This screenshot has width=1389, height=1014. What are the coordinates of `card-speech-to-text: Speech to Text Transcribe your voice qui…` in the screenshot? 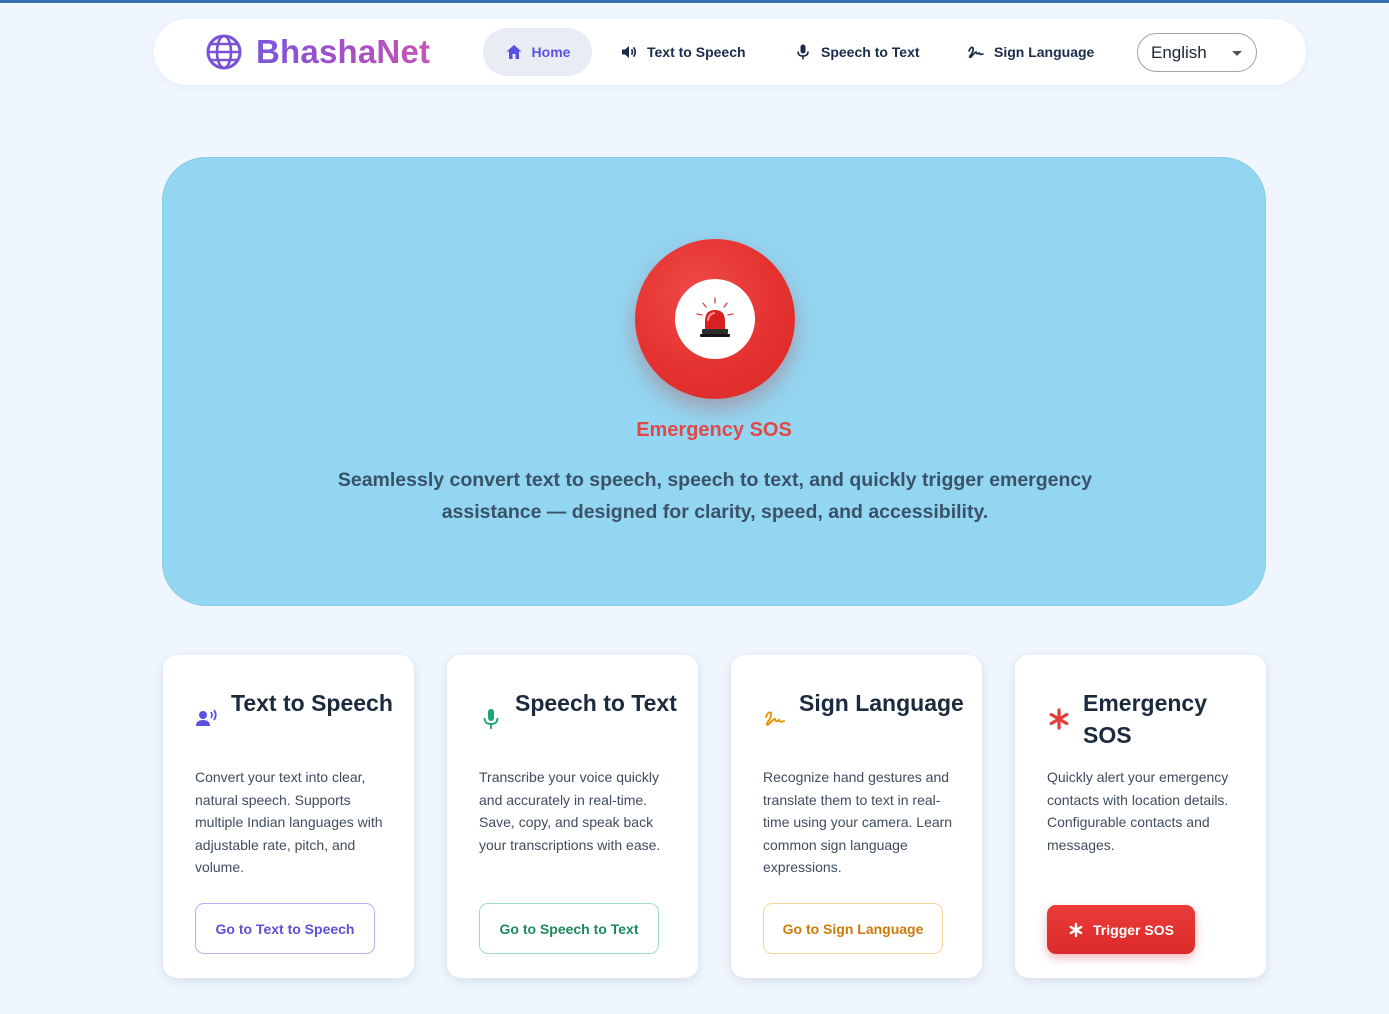 It's located at (572, 816).